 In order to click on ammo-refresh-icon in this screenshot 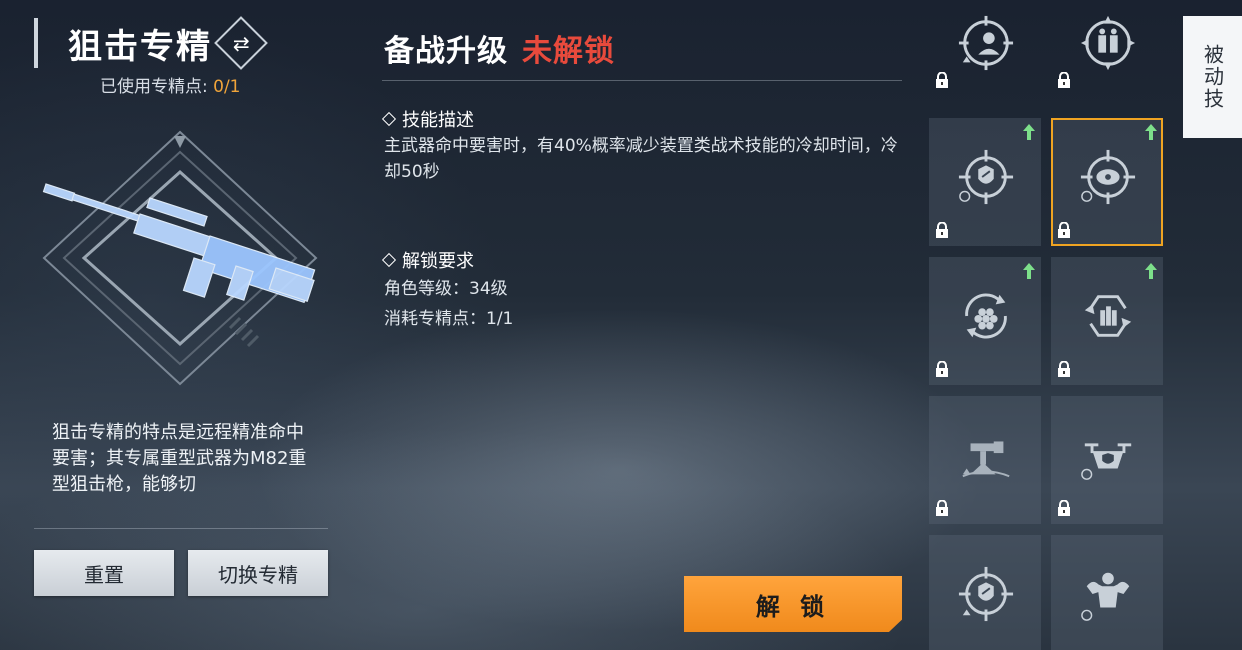, I will do `click(1108, 316)`.